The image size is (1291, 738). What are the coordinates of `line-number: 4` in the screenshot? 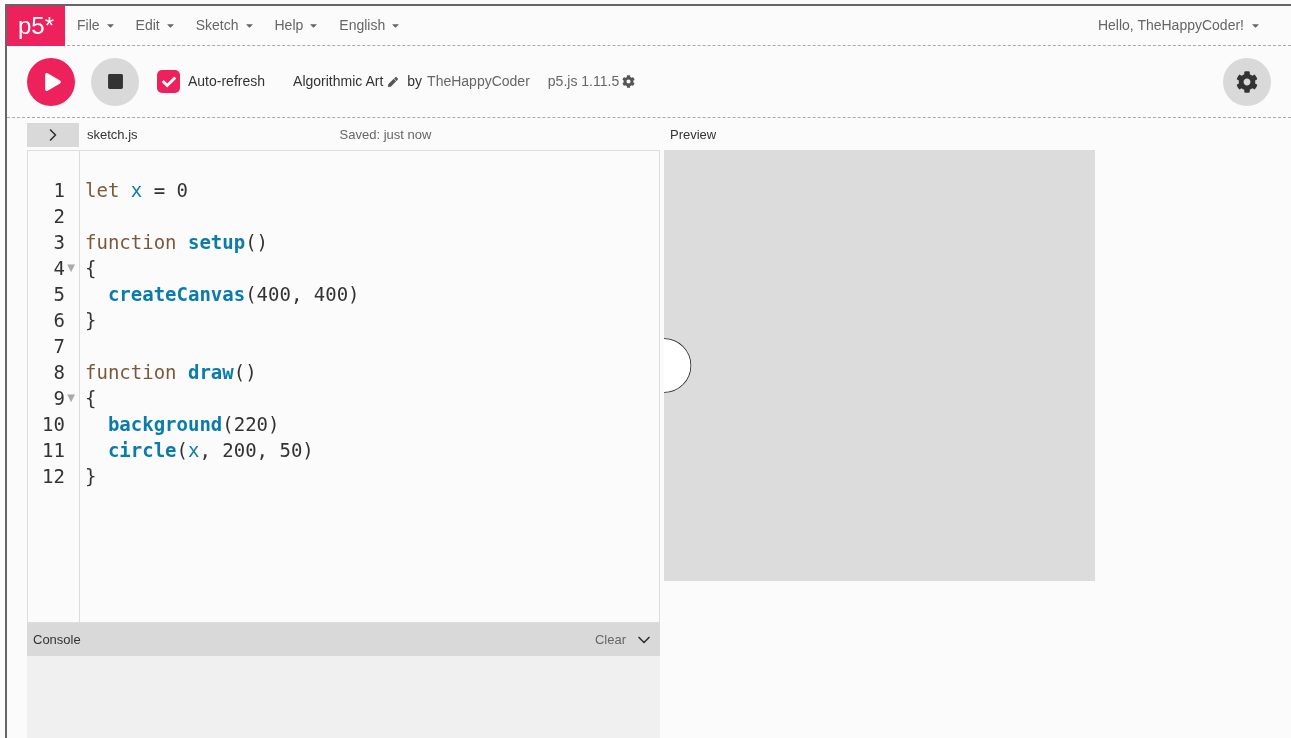 It's located at (59, 268).